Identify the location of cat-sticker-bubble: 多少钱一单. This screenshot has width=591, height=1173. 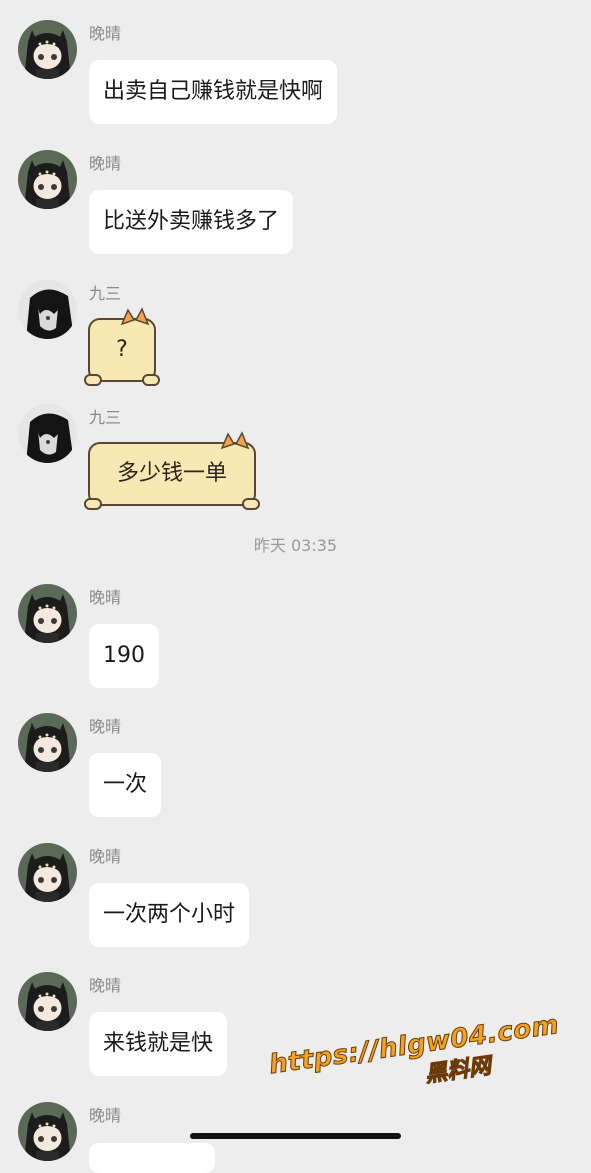
(172, 470).